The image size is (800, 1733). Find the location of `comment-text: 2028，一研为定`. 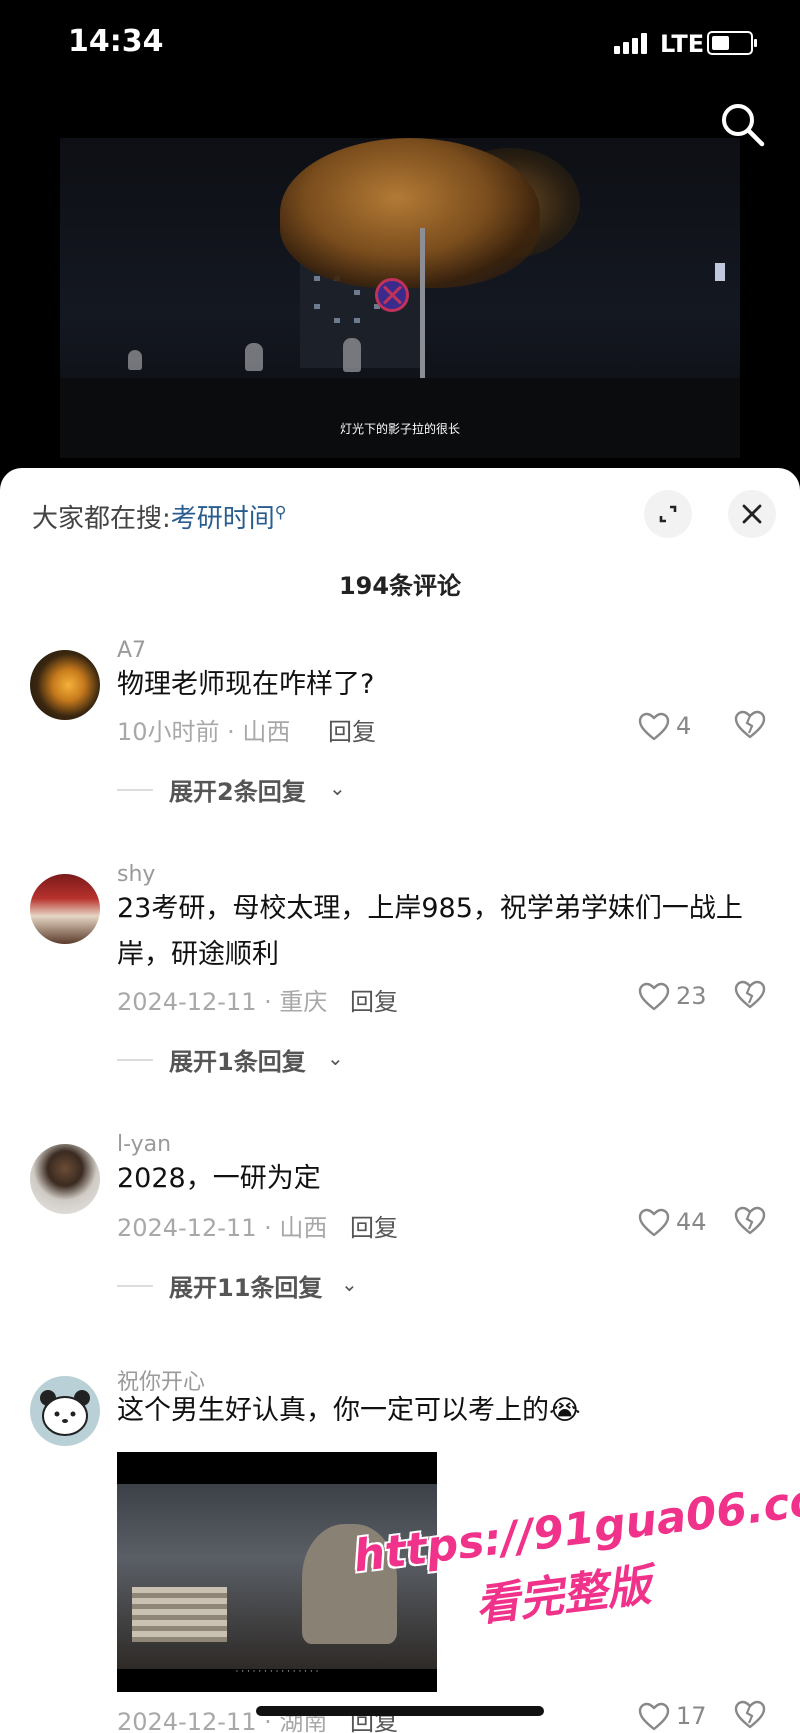

comment-text: 2028，一研为定 is located at coordinates (219, 1178).